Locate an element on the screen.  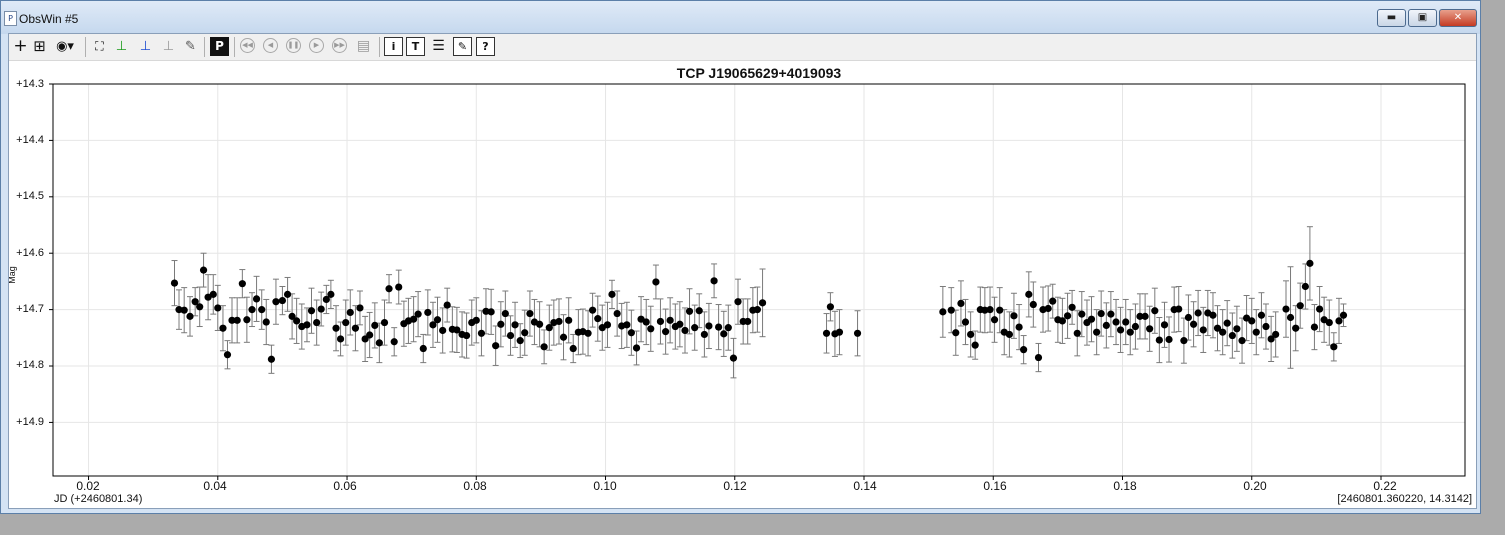
close-button: ✕ is located at coordinates (1458, 18).